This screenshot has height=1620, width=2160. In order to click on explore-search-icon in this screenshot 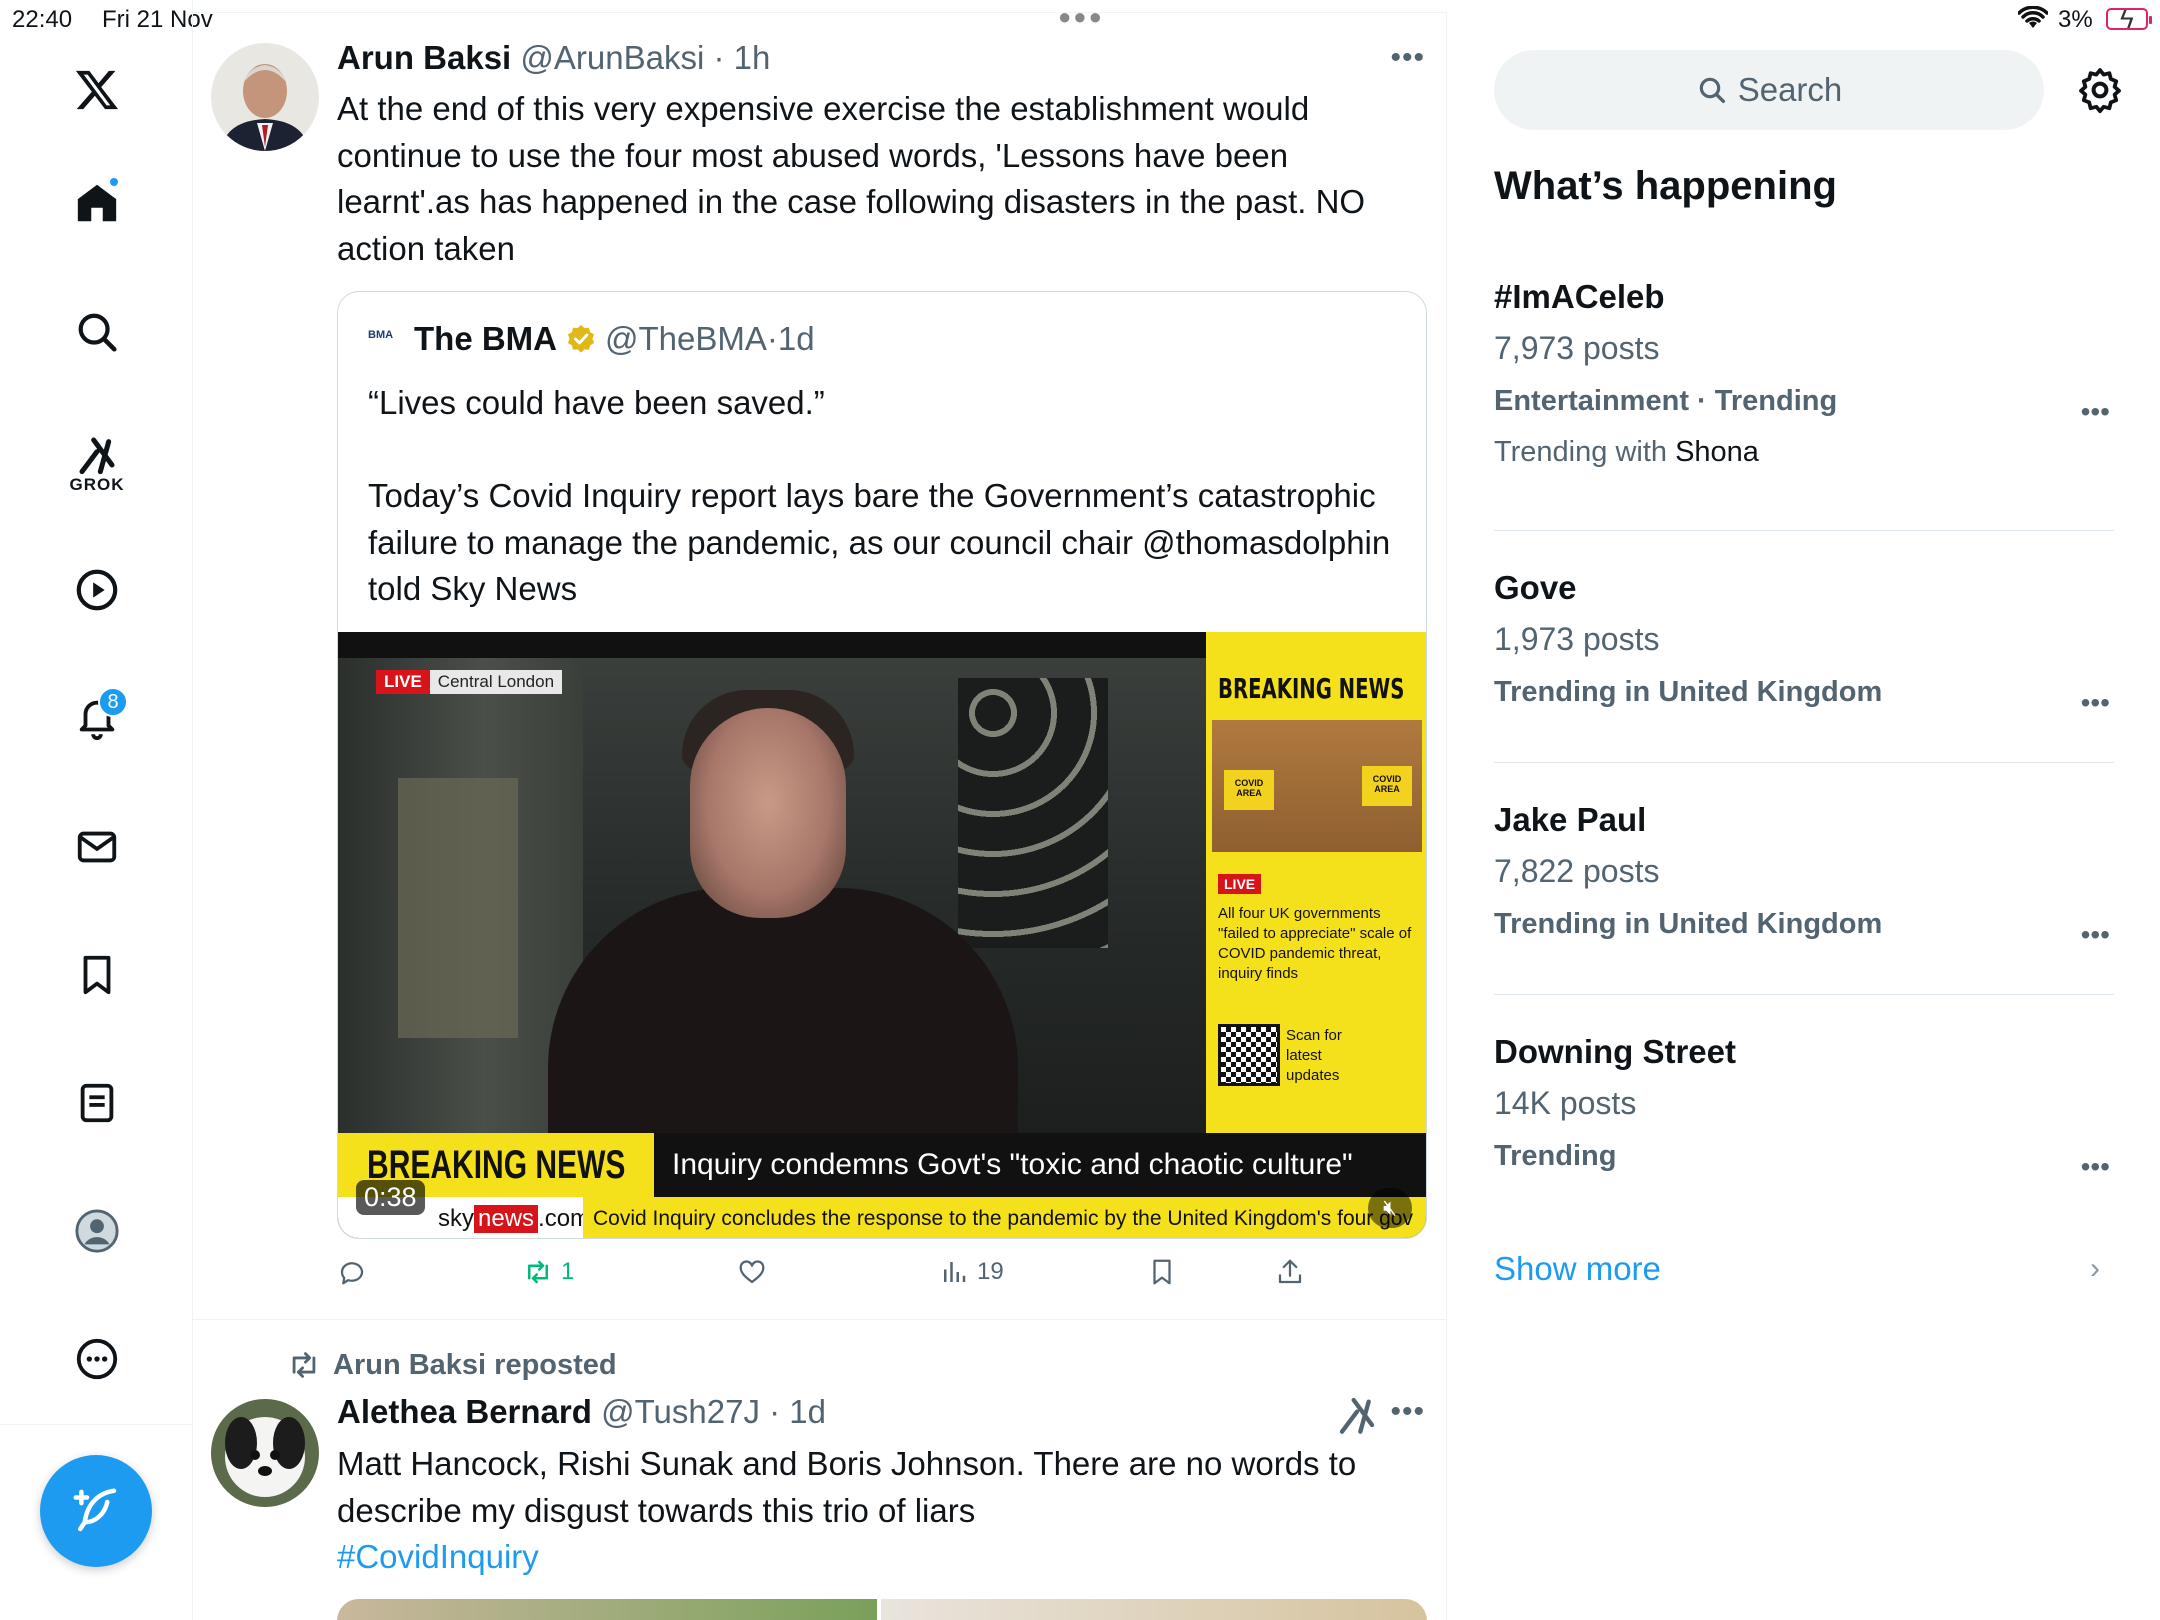, I will do `click(97, 332)`.